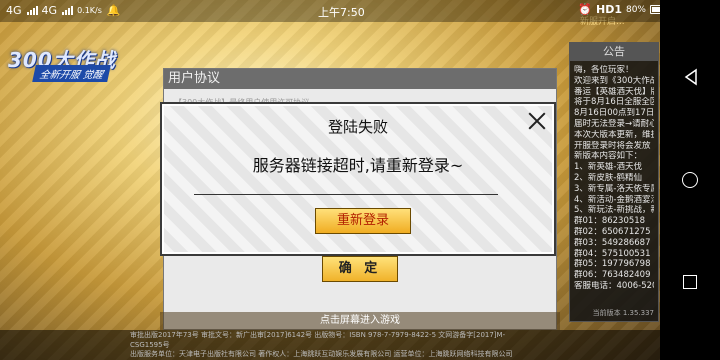  I want to click on navigation-bar, so click(690, 180).